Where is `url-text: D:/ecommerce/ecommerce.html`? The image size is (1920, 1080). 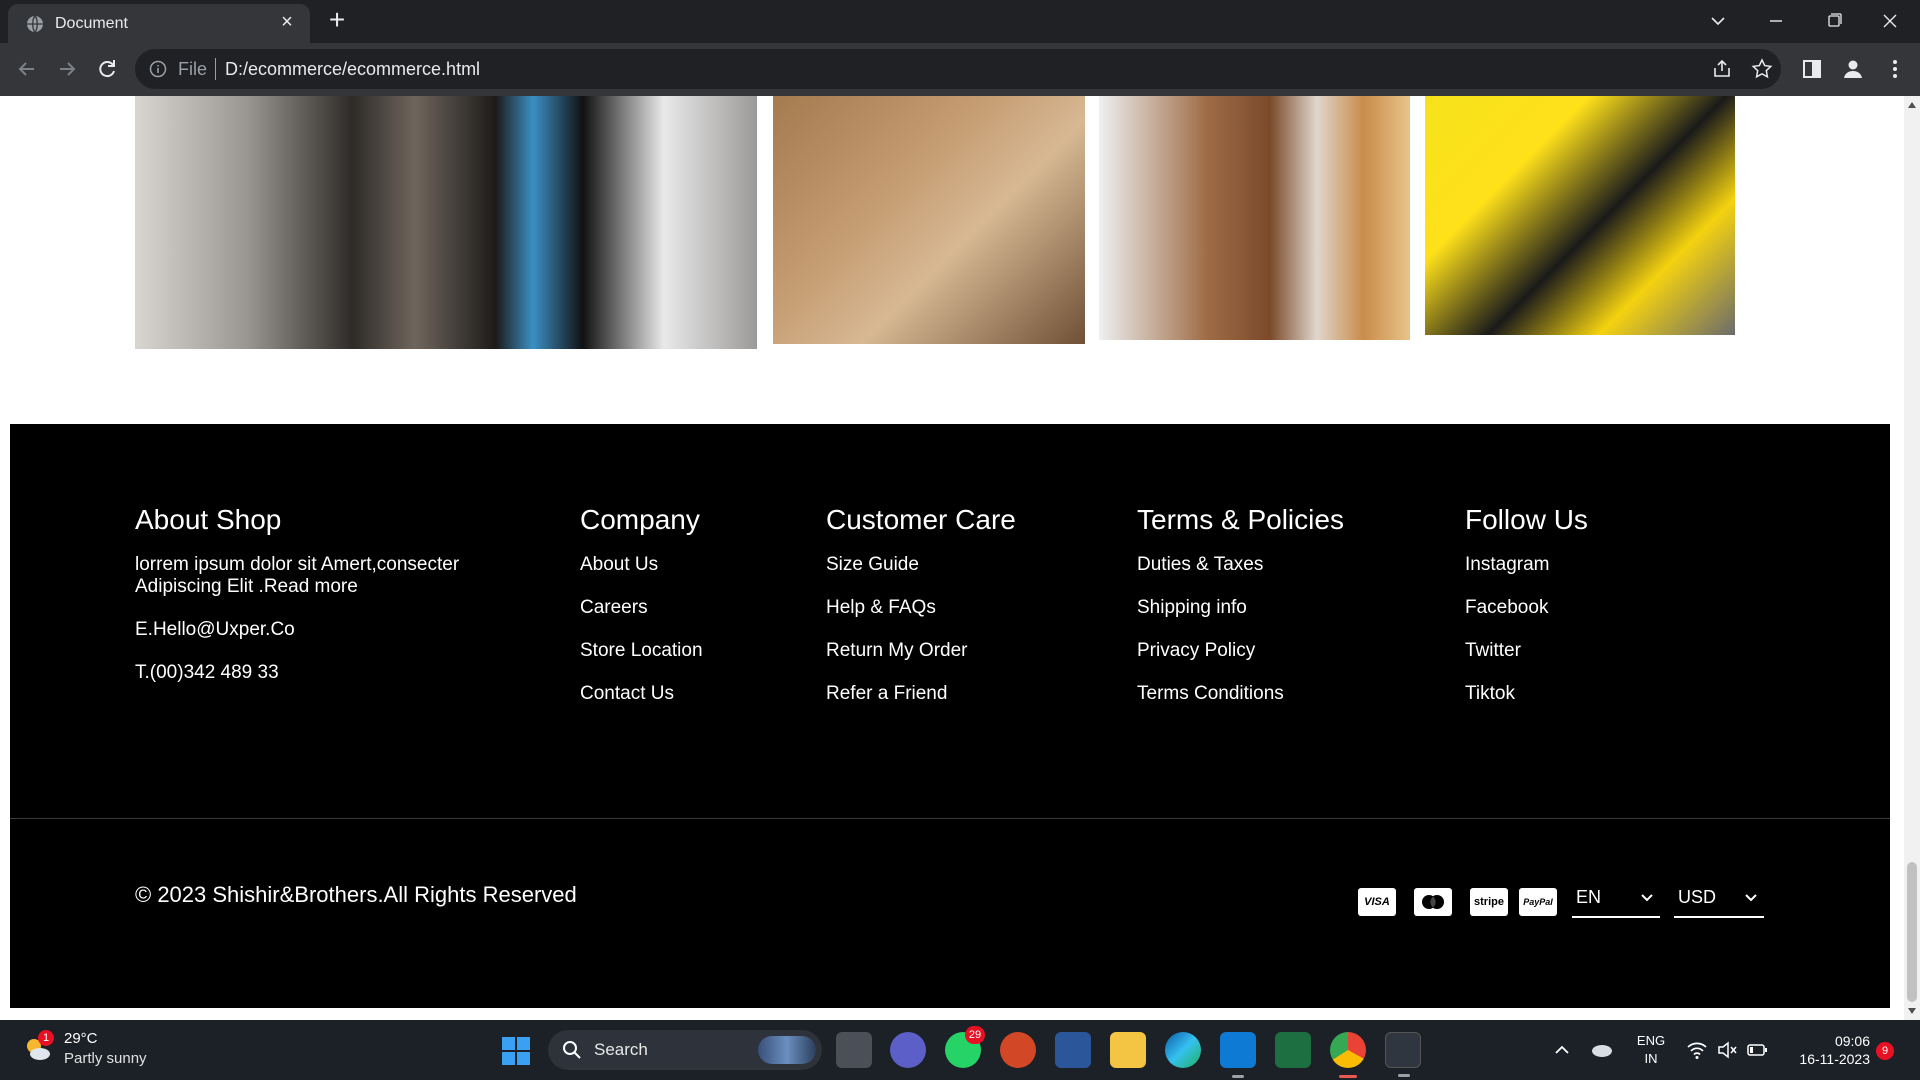 url-text: D:/ecommerce/ecommerce.html is located at coordinates (352, 69).